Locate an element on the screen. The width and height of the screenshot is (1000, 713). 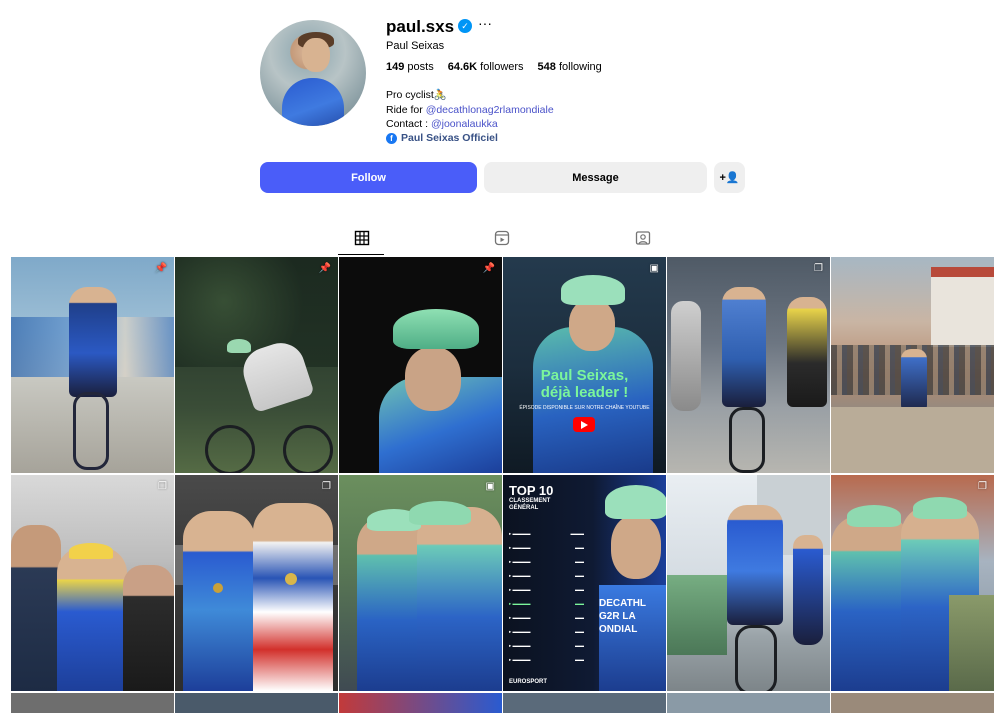
verified-badge-icon: ✓ is located at coordinates (465, 26).